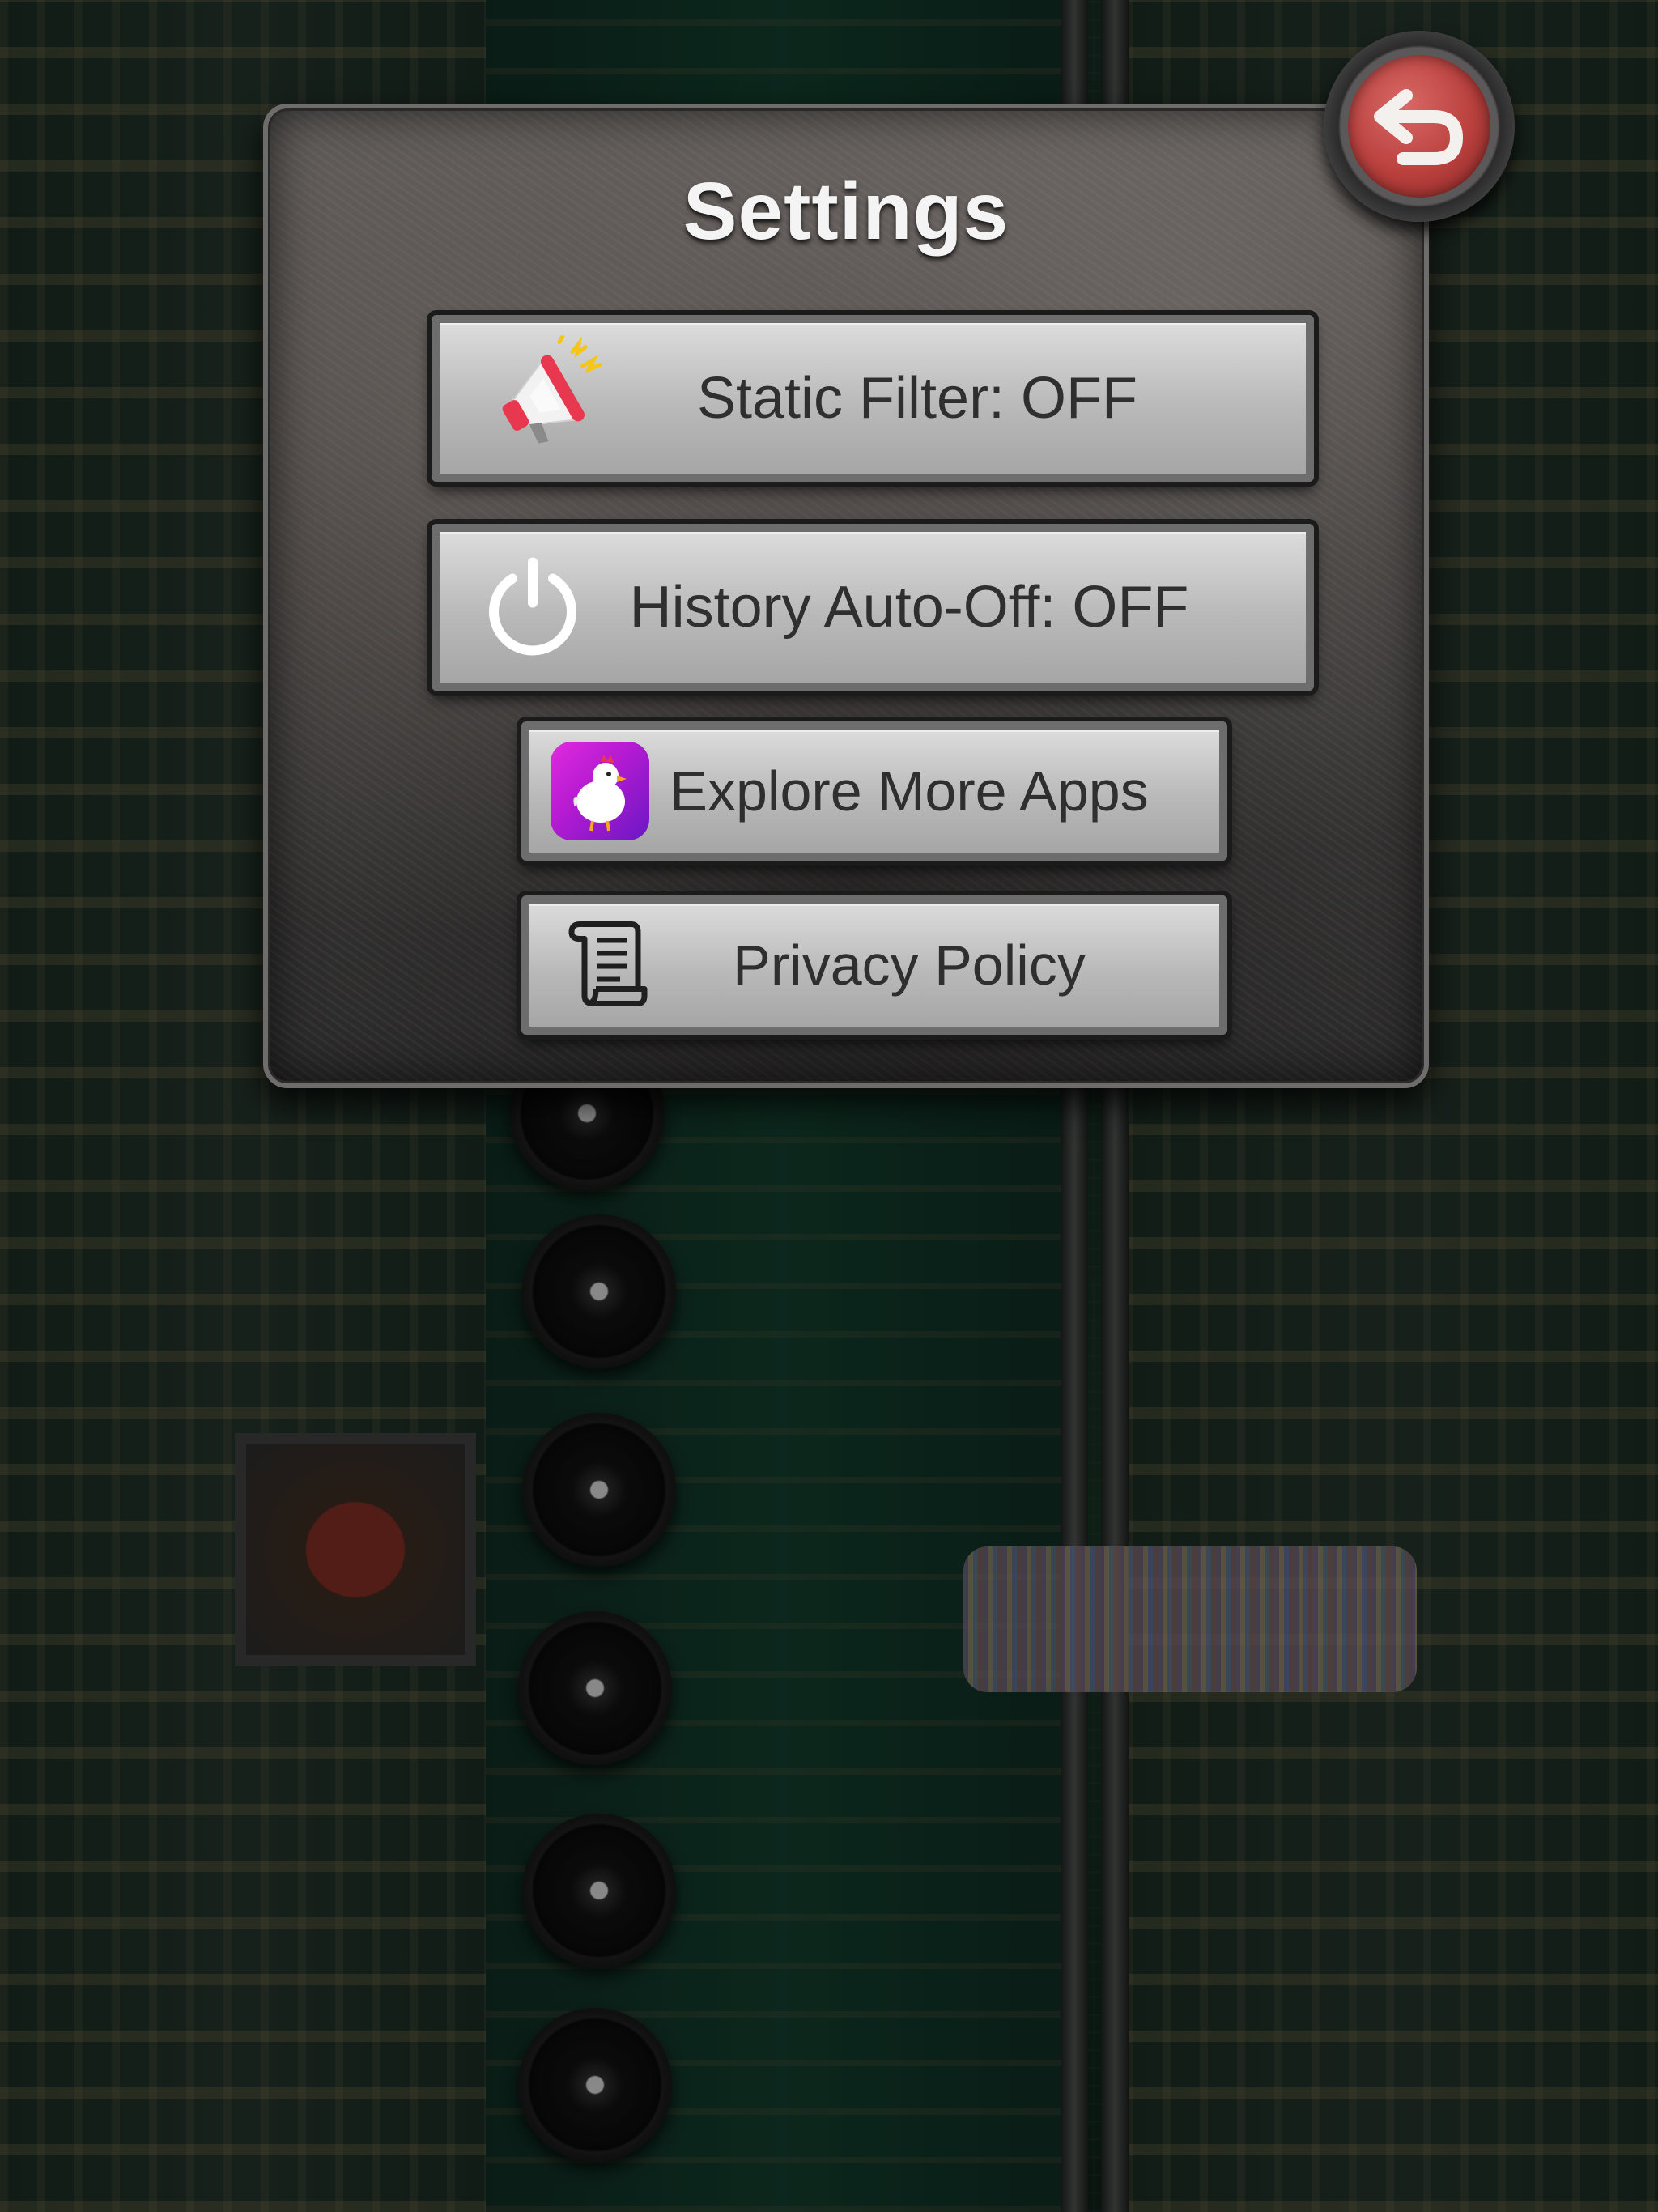 The height and width of the screenshot is (2212, 1658). I want to click on undo-arrow-icon, so click(1419, 128).